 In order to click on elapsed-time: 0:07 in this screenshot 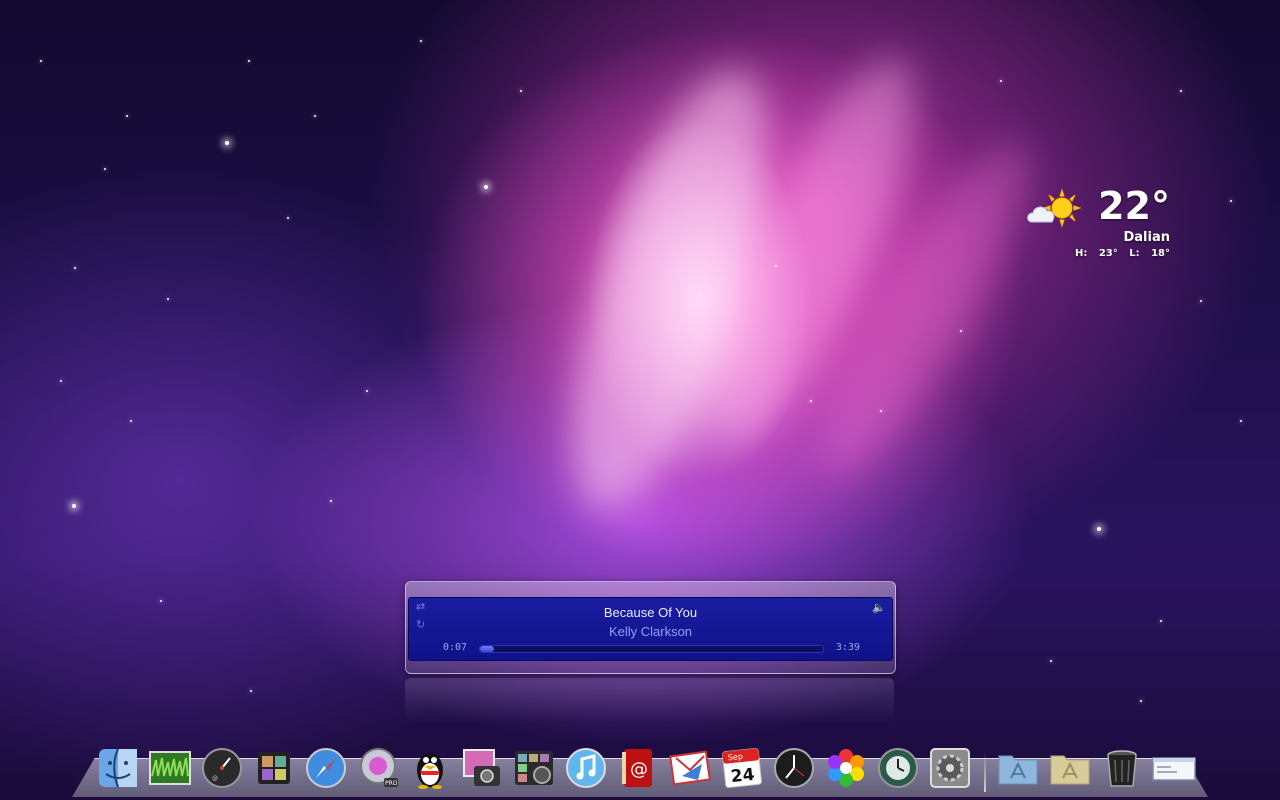, I will do `click(455, 647)`.